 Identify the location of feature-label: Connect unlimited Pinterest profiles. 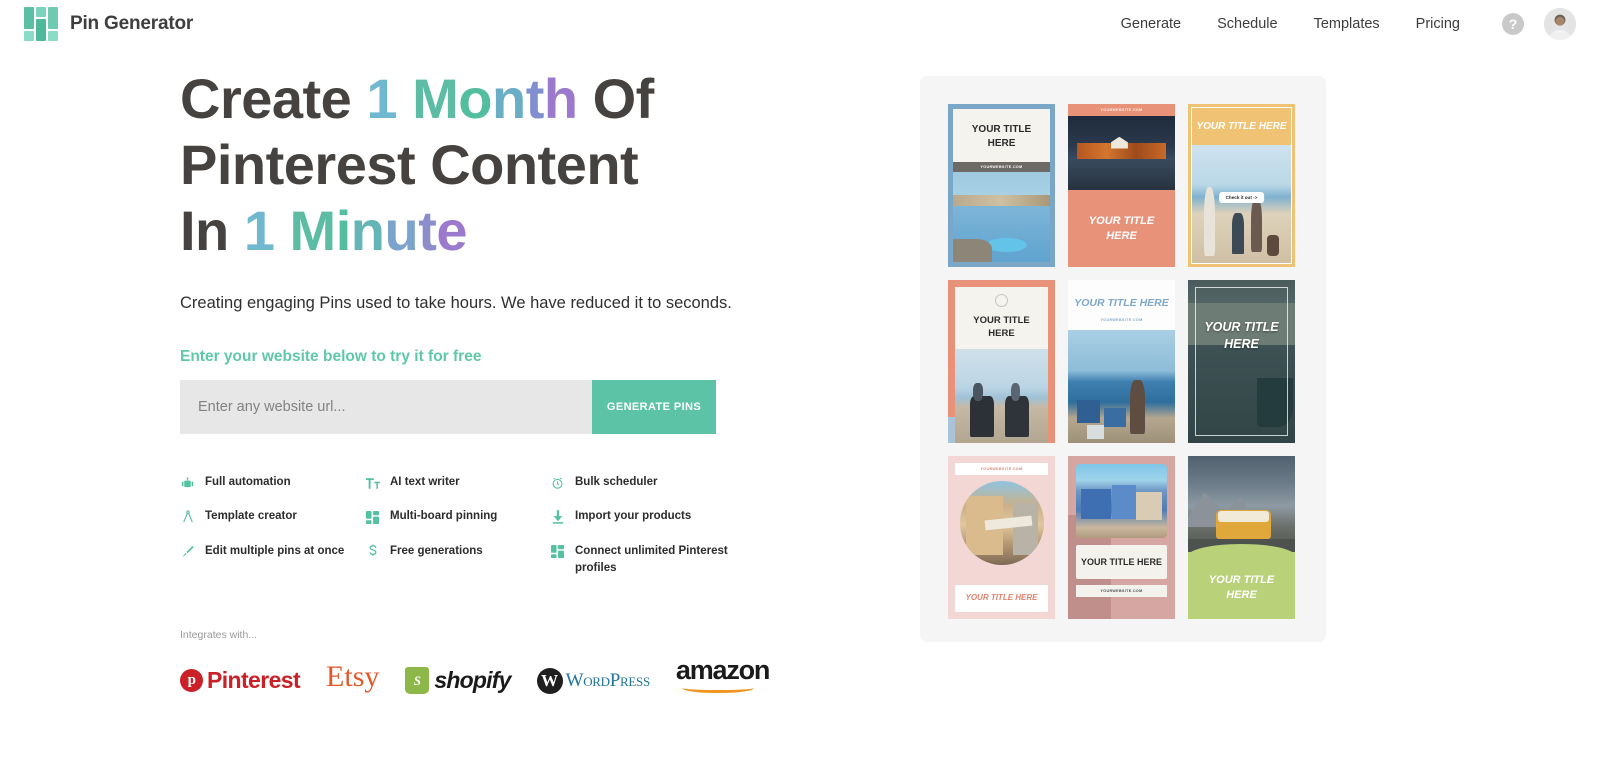
(651, 559).